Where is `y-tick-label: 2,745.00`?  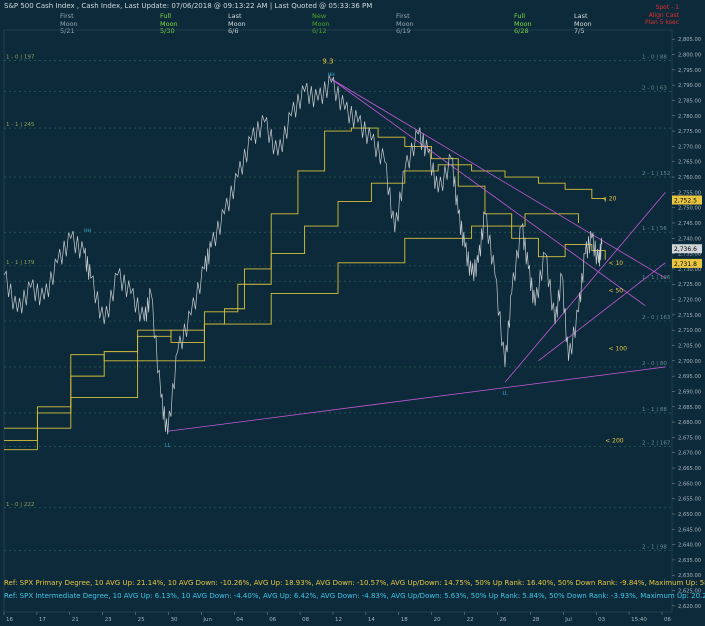 y-tick-label: 2,745.00 is located at coordinates (689, 224).